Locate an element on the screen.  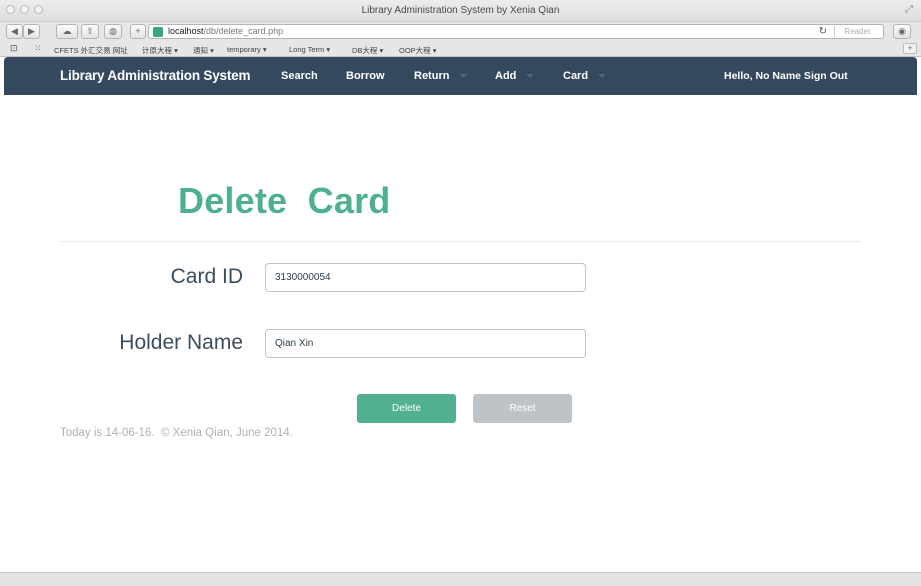
bookmark-item: 计原大程 ▾ is located at coordinates (160, 50).